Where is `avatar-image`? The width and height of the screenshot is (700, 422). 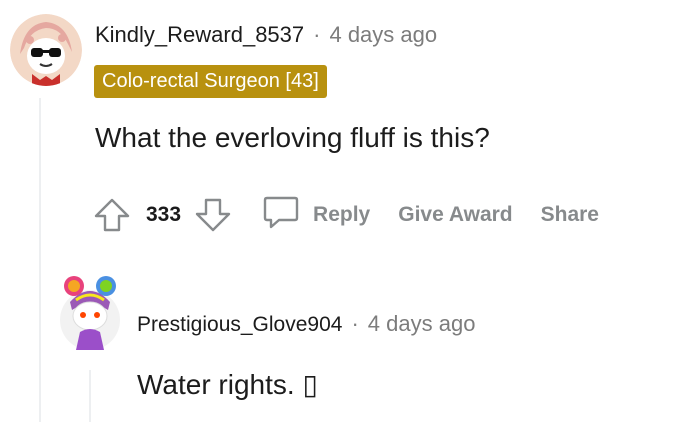
avatar-image is located at coordinates (46, 50).